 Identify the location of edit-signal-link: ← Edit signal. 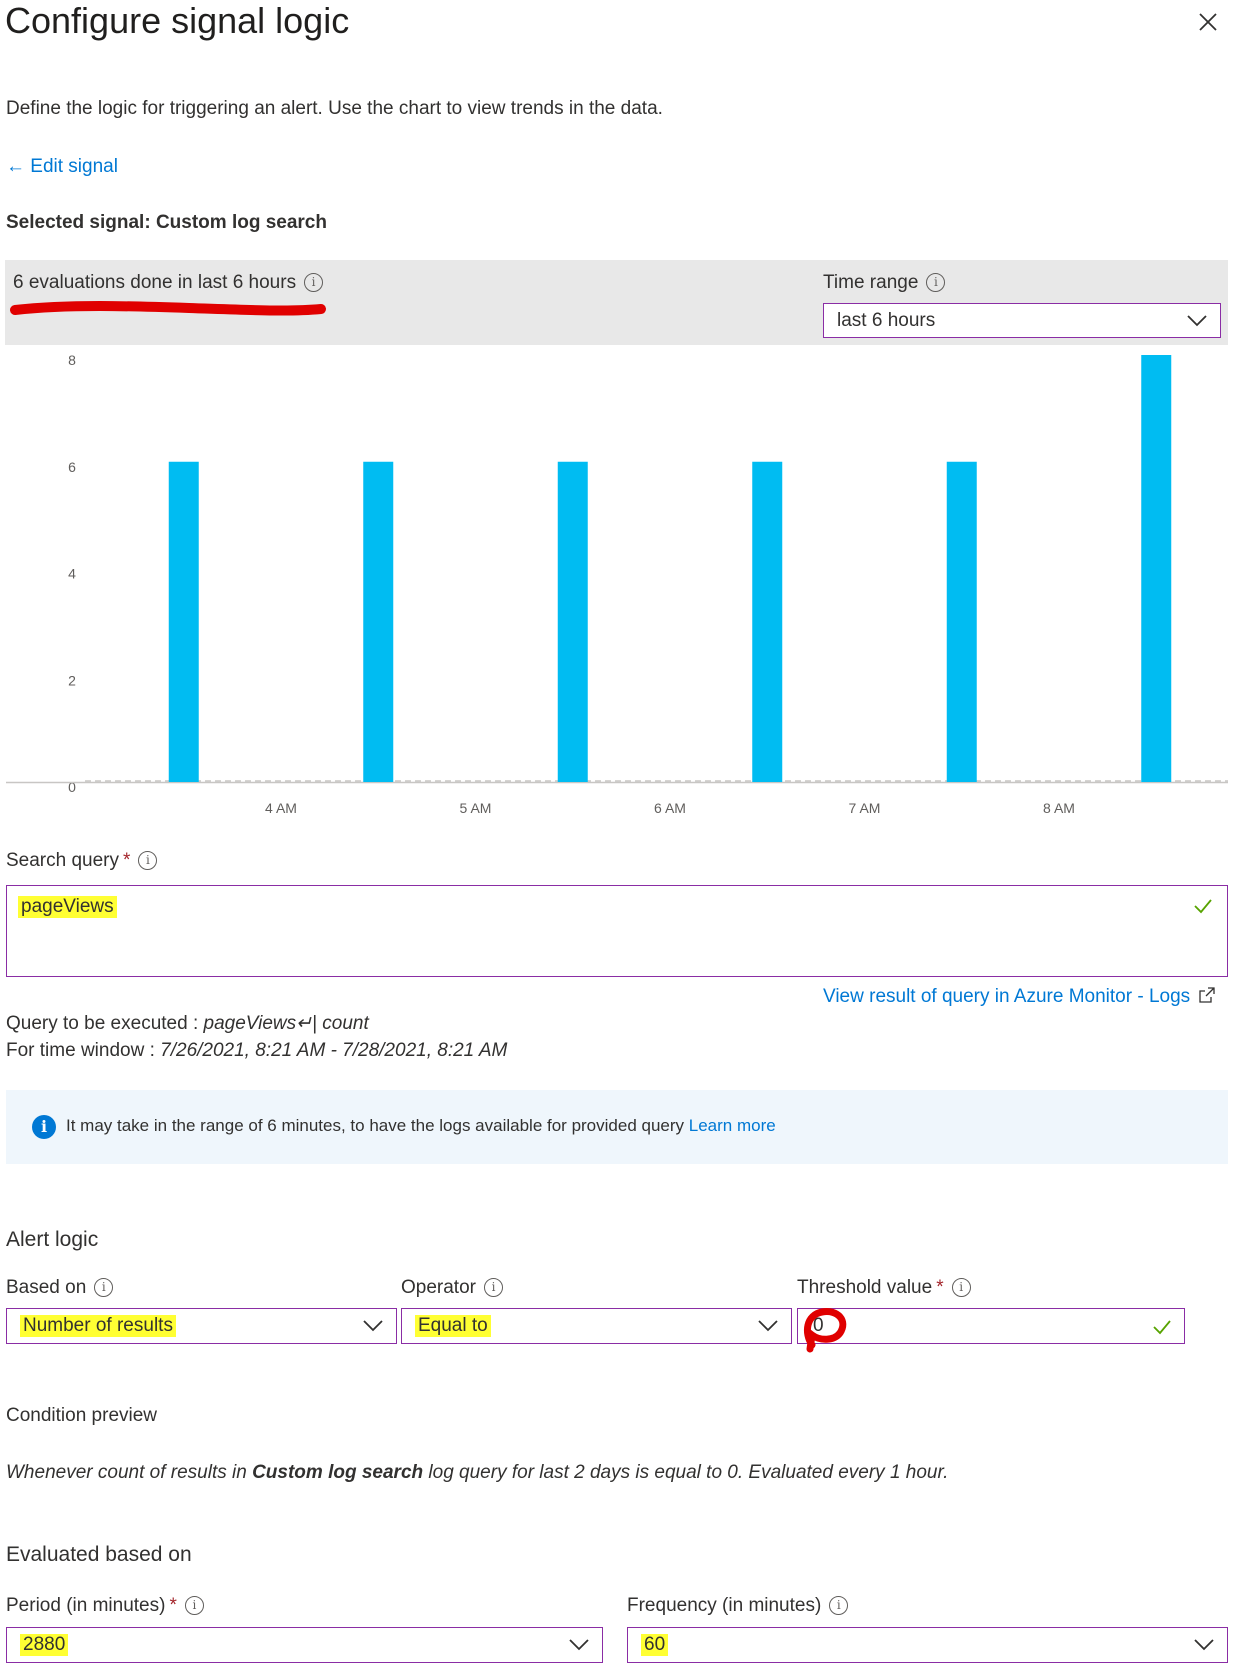
(62, 167).